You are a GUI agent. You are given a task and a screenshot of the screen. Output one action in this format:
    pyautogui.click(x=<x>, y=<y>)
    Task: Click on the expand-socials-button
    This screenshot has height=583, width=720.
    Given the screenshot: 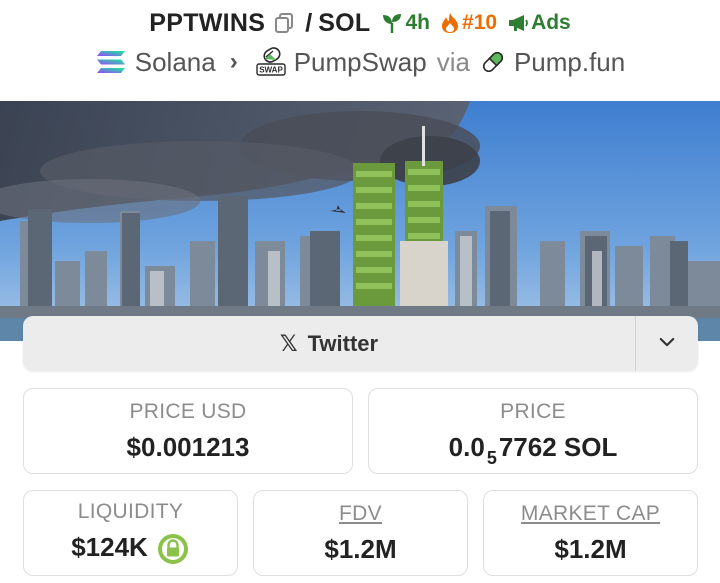 What is the action you would take?
    pyautogui.click(x=666, y=343)
    